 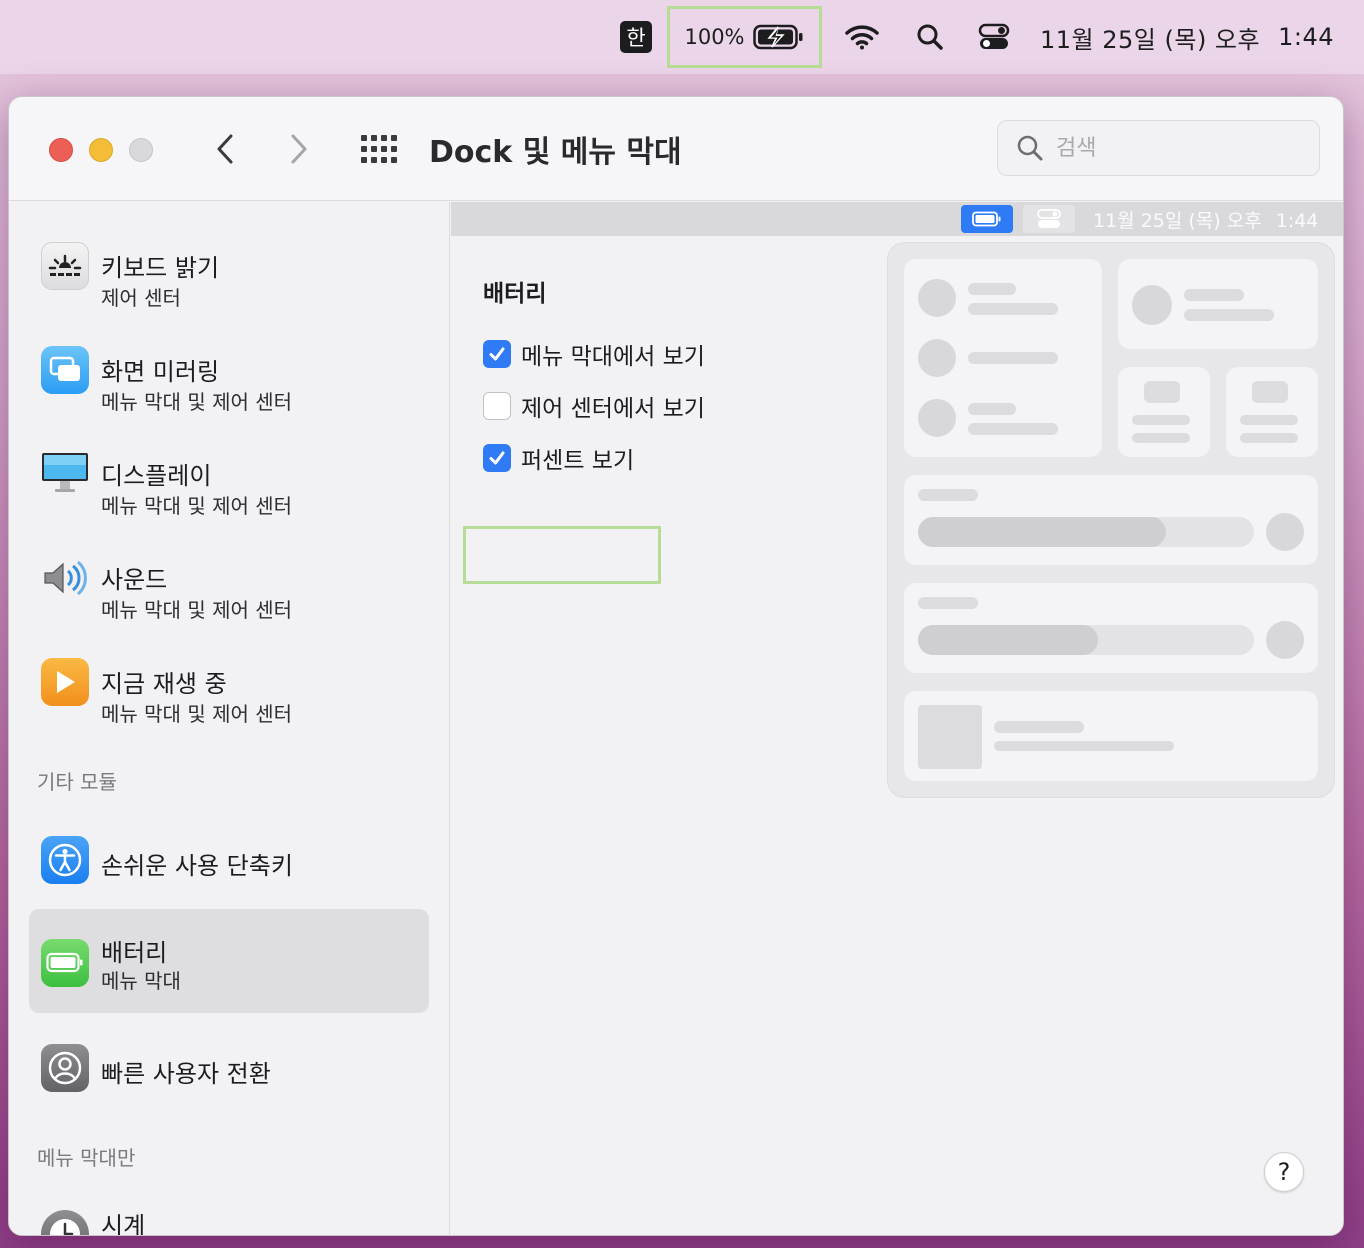 What do you see at coordinates (141, 298) in the screenshot?
I see `sidebar-item-subtitle: 제어 센터` at bounding box center [141, 298].